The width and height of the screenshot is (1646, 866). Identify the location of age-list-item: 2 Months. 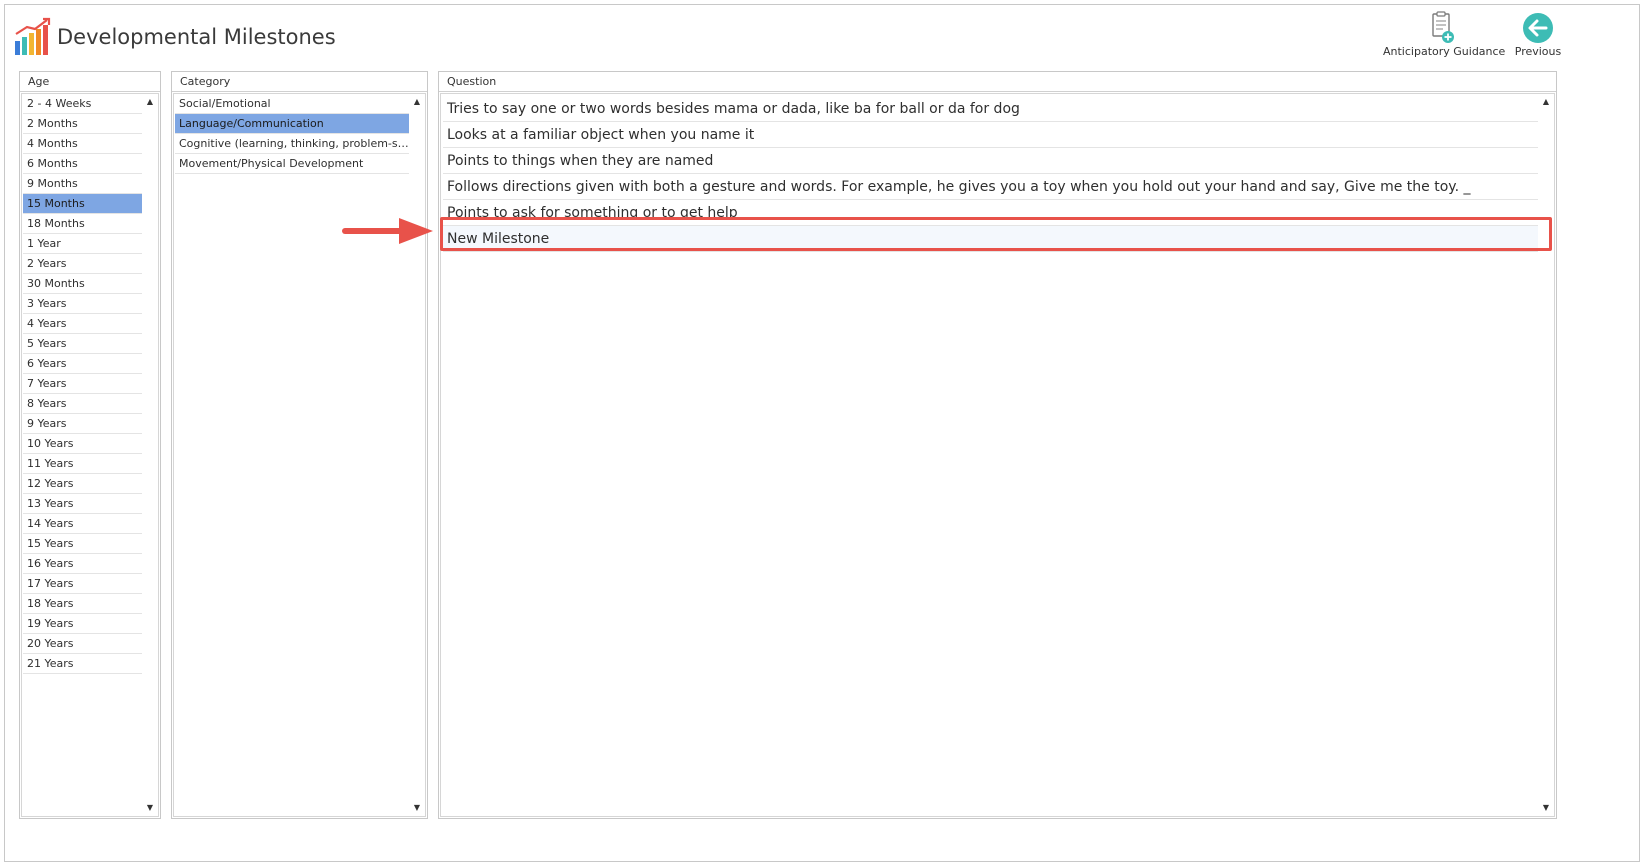
(84, 124).